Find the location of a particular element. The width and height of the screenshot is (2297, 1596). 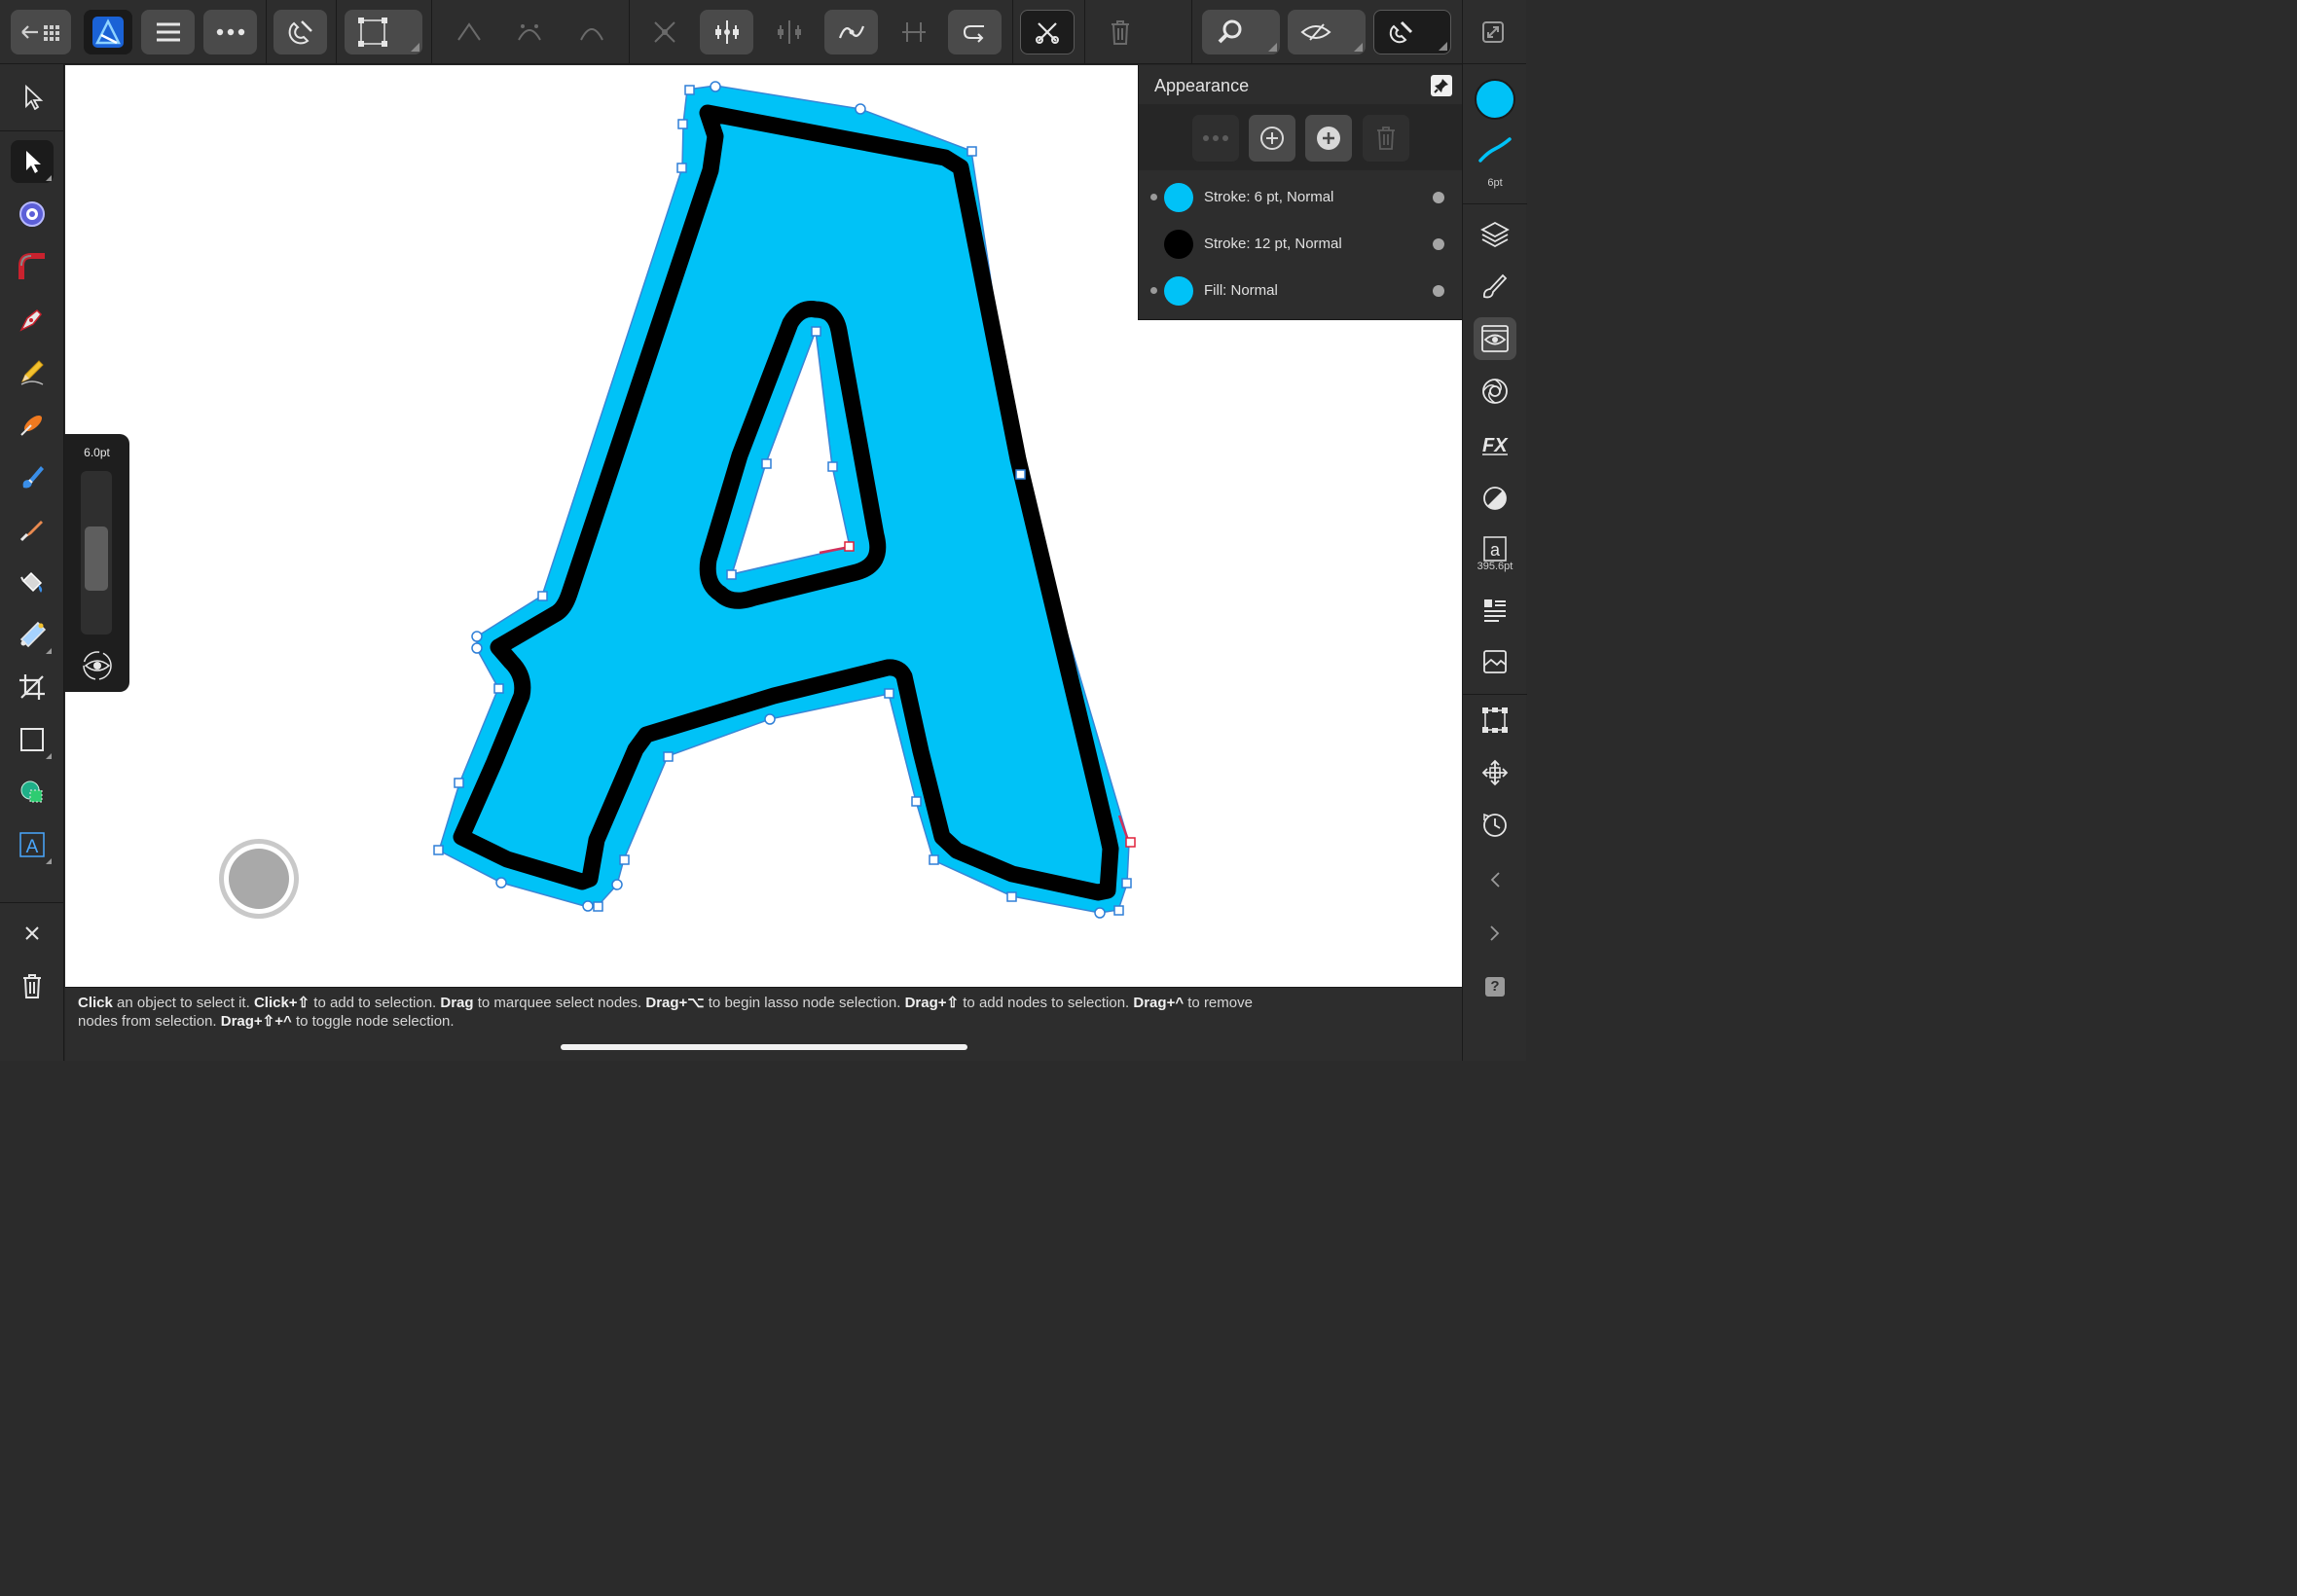

node-tool is located at coordinates (33, 161).